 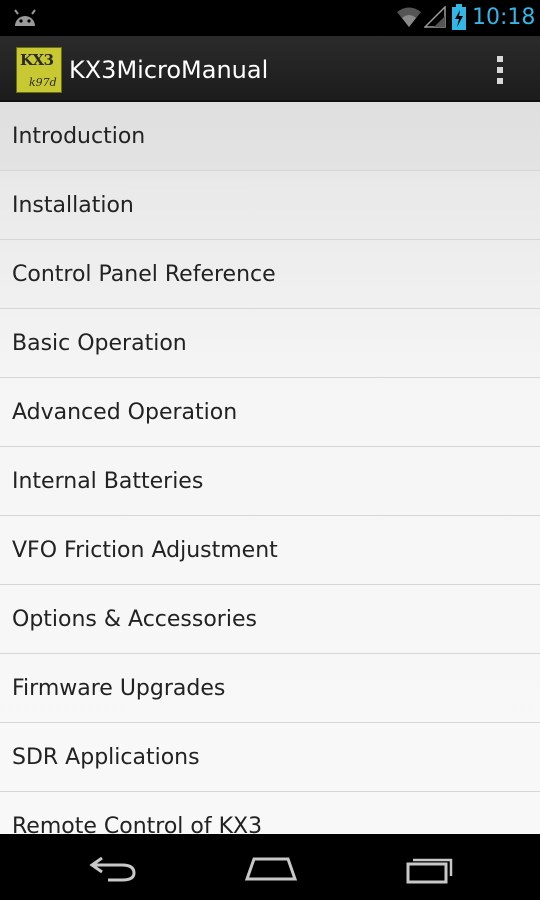 What do you see at coordinates (270, 619) in the screenshot?
I see `list-item-options-accessories: Options & Accessories` at bounding box center [270, 619].